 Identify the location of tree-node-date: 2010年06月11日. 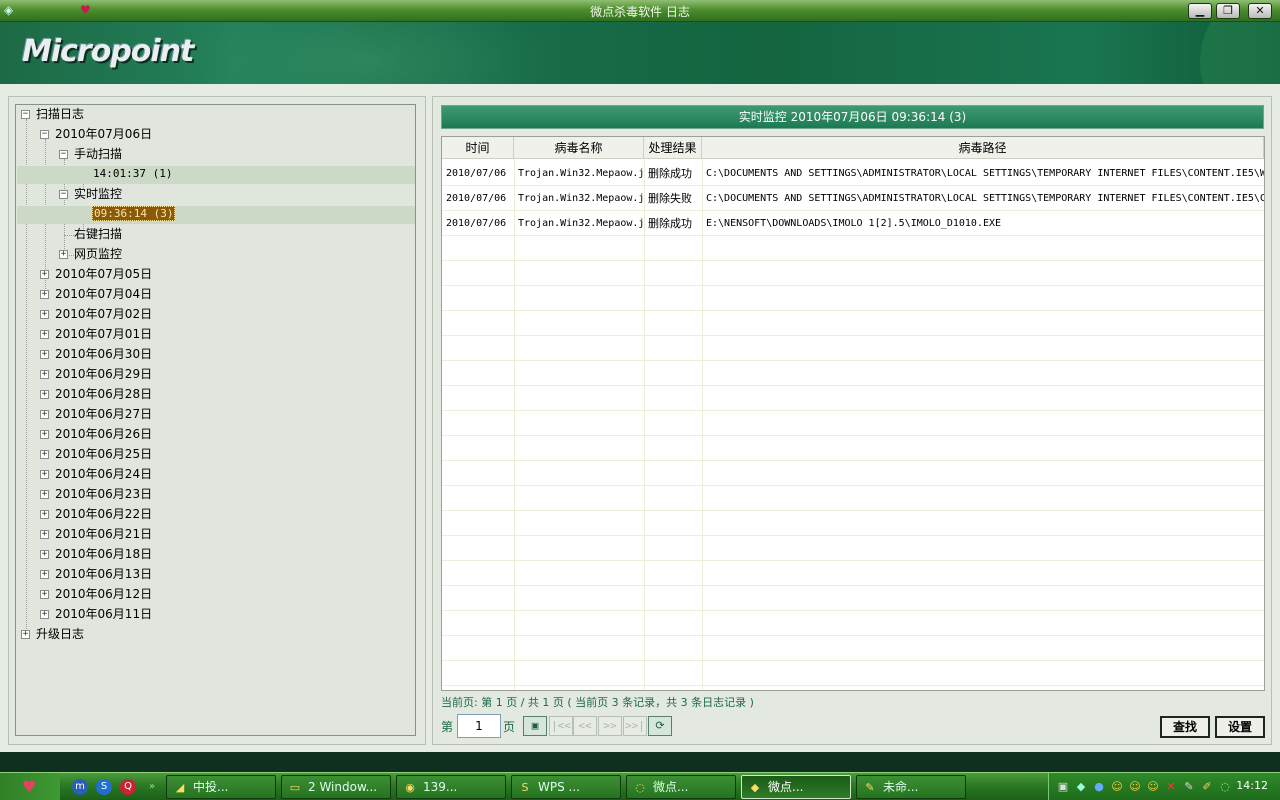
(103, 614).